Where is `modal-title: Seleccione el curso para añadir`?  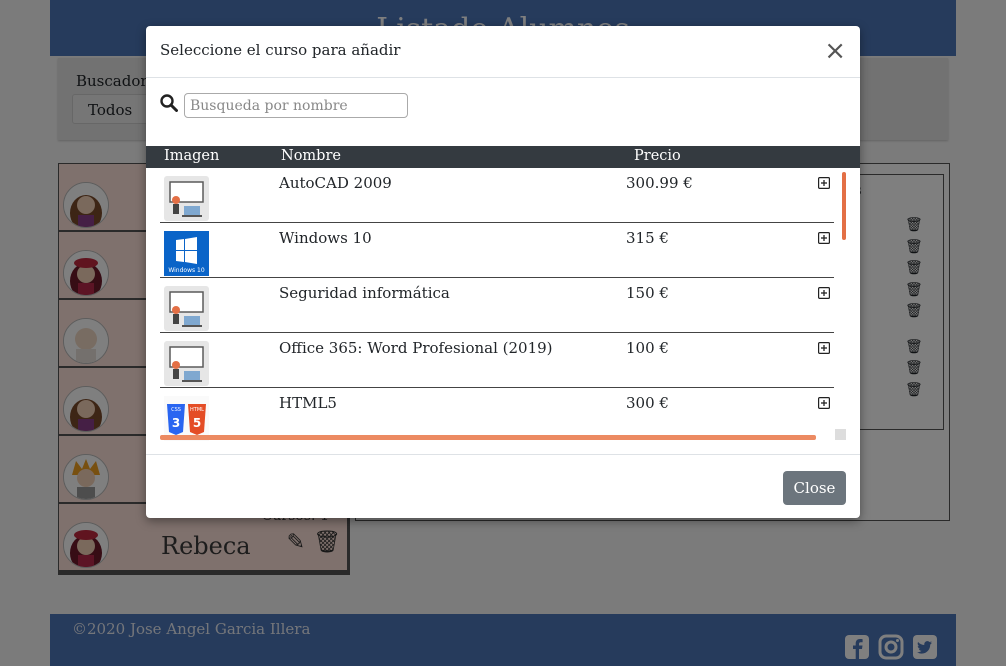
modal-title: Seleccione el curso para añadir is located at coordinates (280, 50).